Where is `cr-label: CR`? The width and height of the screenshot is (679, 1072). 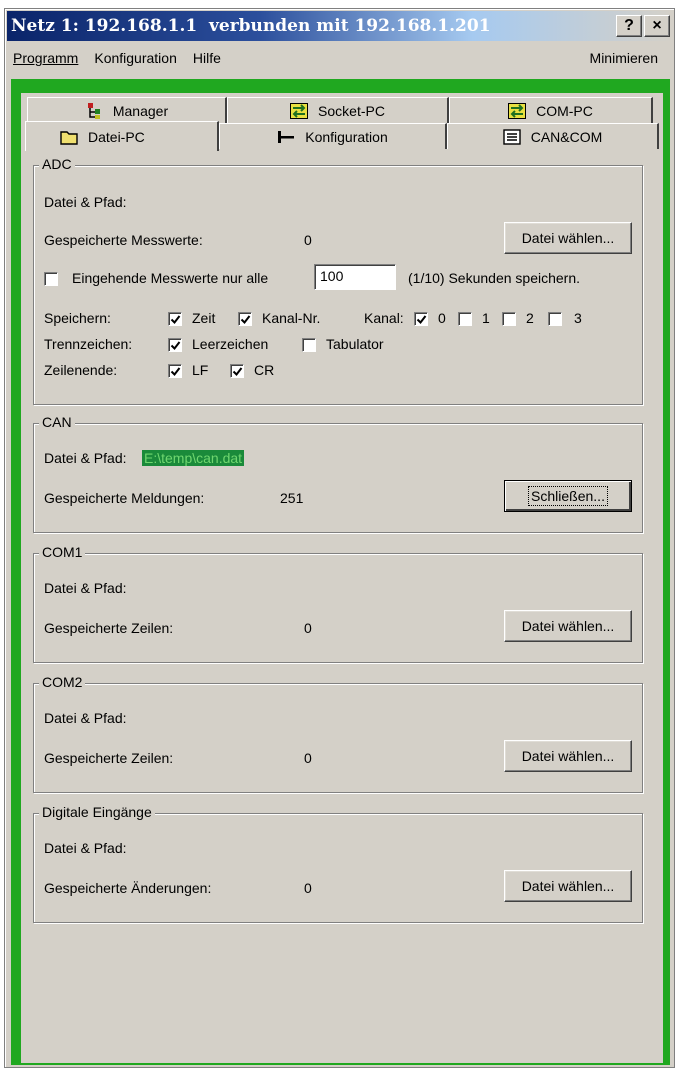 cr-label: CR is located at coordinates (264, 370).